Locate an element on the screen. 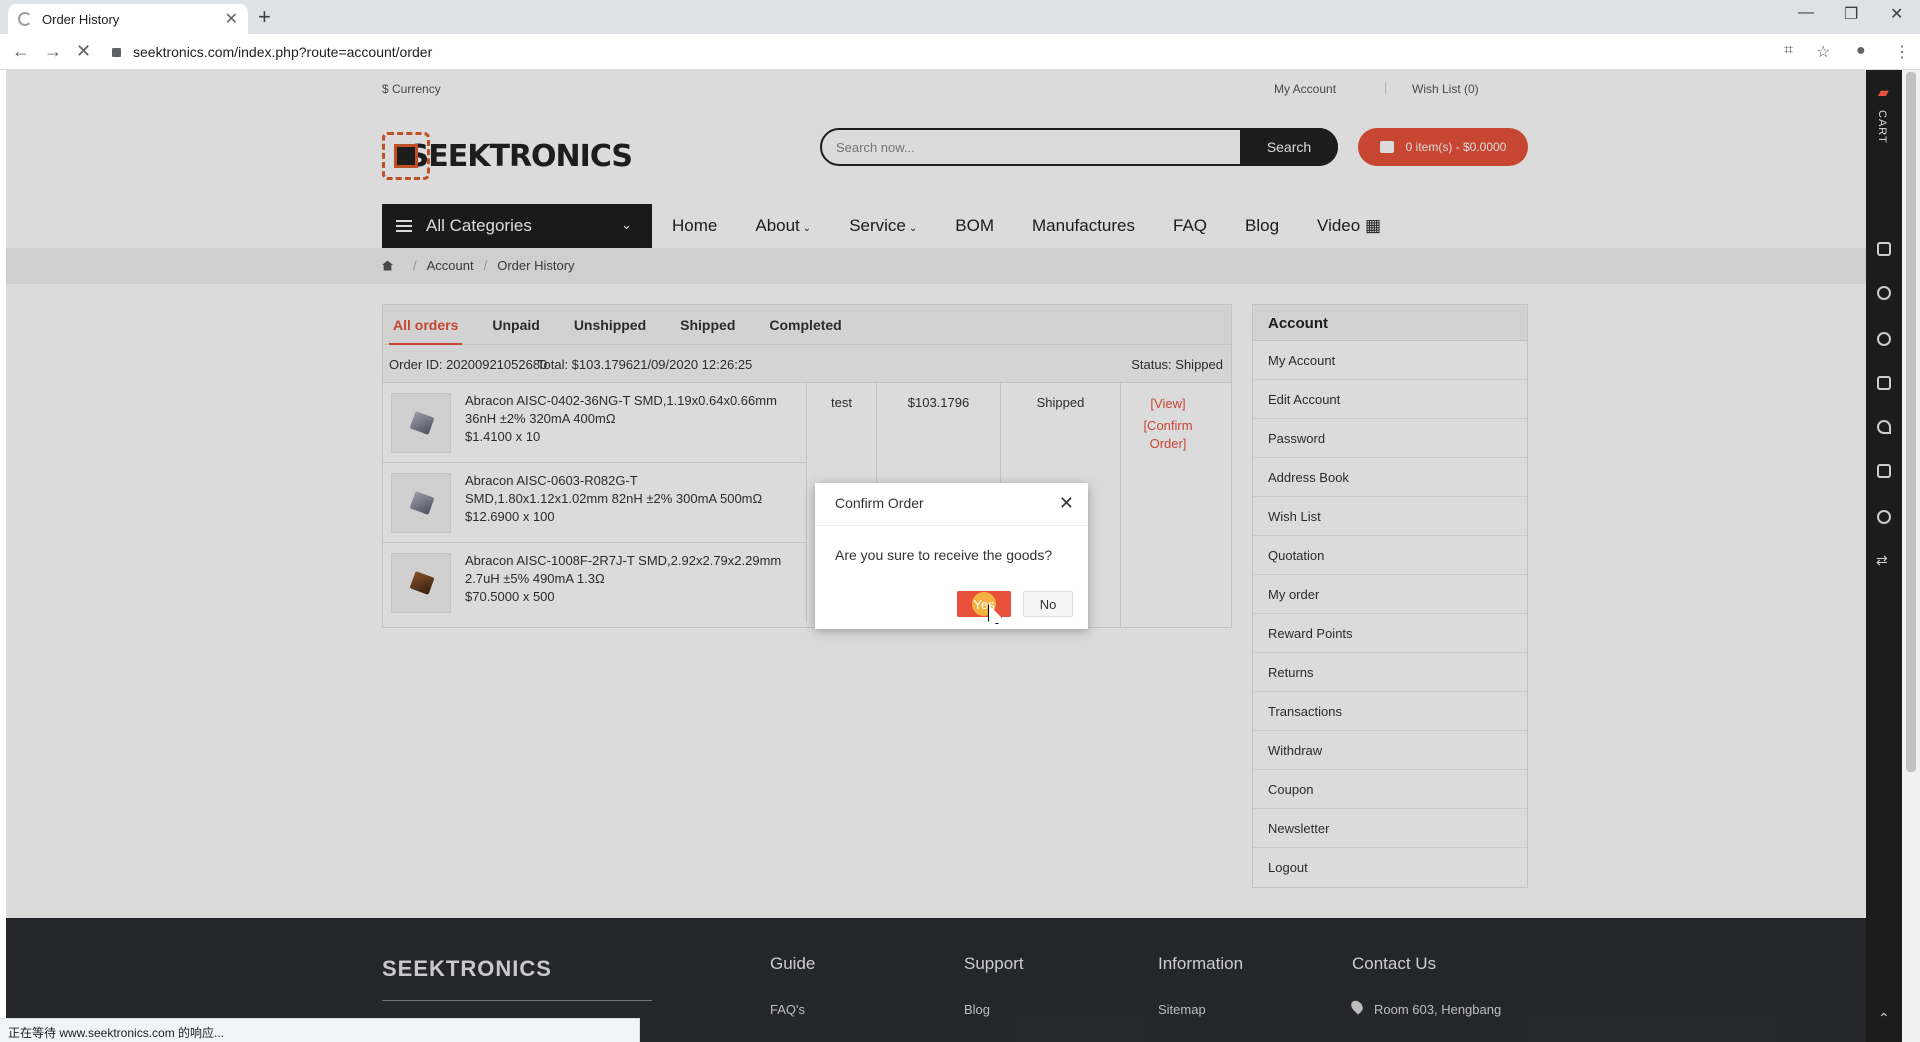  lock-icon is located at coordinates (116, 52).